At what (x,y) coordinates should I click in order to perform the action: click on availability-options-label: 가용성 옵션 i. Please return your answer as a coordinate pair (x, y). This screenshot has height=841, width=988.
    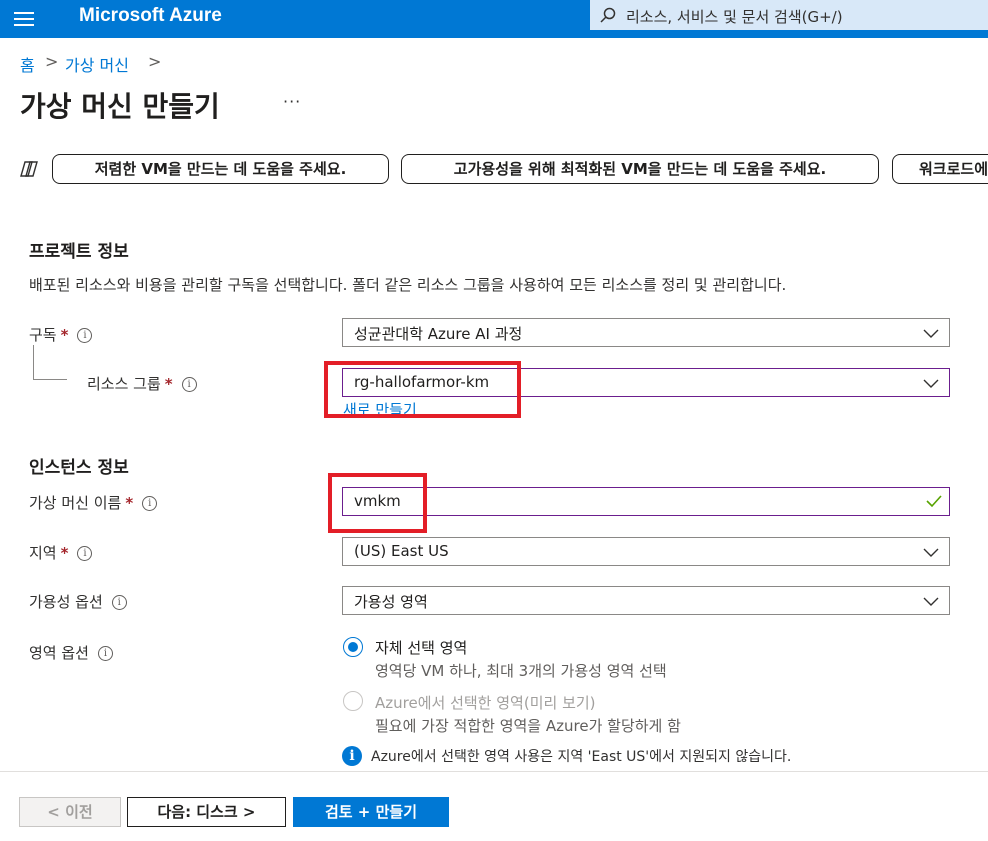
    Looking at the image, I should click on (78, 601).